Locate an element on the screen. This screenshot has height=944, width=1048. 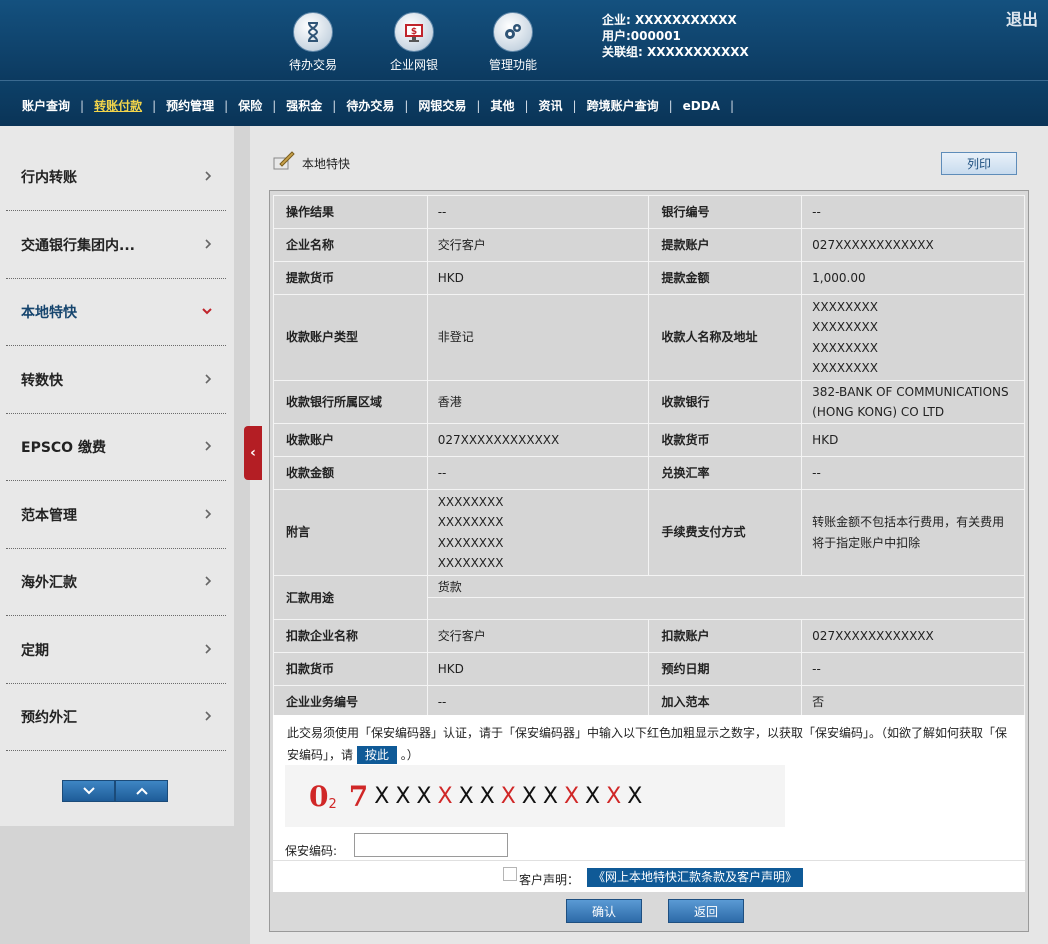
security-code-input is located at coordinates (431, 845).